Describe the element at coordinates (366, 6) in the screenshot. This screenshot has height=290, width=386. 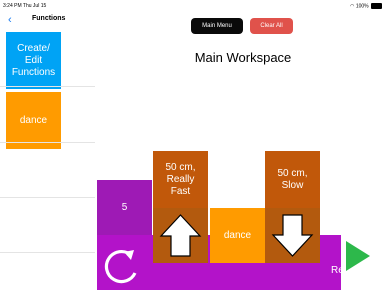
I see `status-battery: ◠ 100%` at that location.